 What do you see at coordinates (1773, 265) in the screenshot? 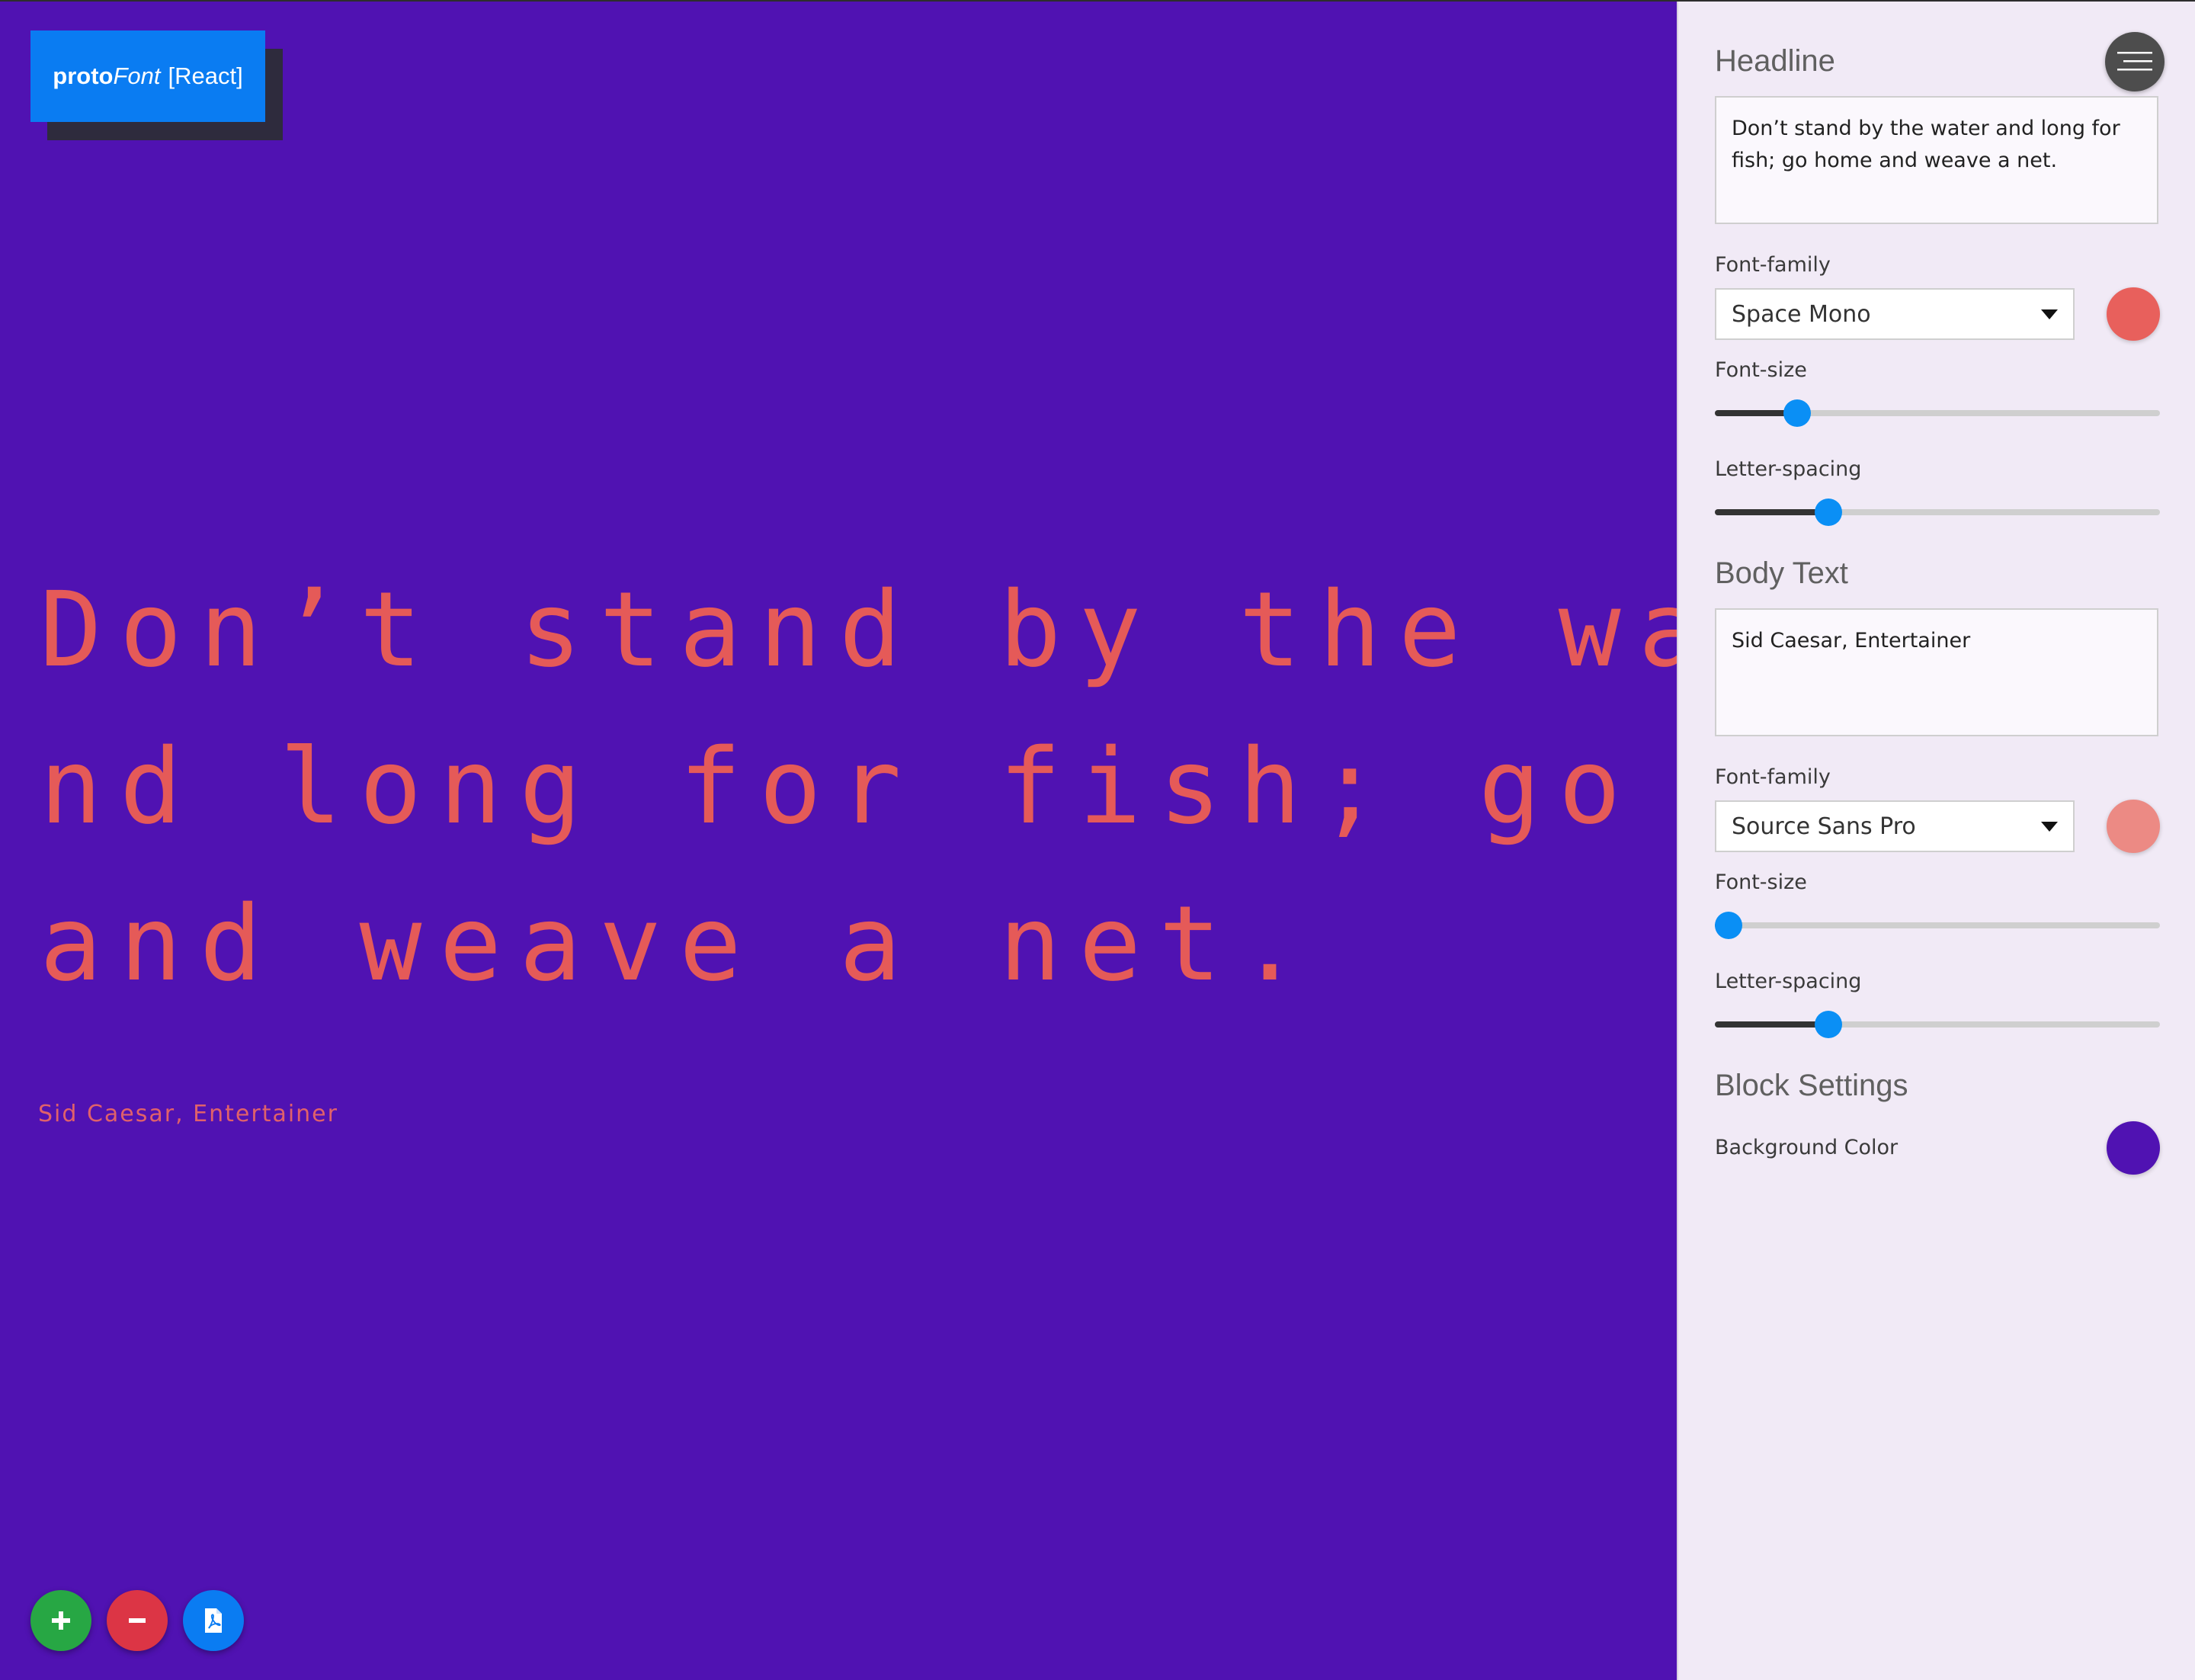
I see `headline-font-family-label: Font-family` at bounding box center [1773, 265].